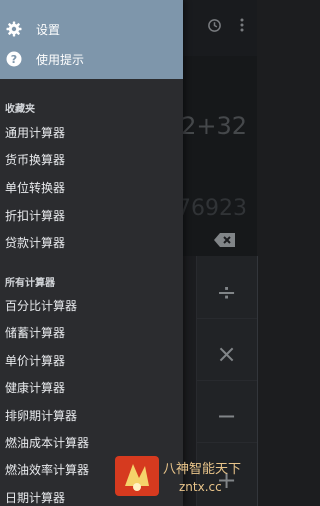  What do you see at coordinates (35, 188) in the screenshot?
I see `nav-item-label: 单位转换器` at bounding box center [35, 188].